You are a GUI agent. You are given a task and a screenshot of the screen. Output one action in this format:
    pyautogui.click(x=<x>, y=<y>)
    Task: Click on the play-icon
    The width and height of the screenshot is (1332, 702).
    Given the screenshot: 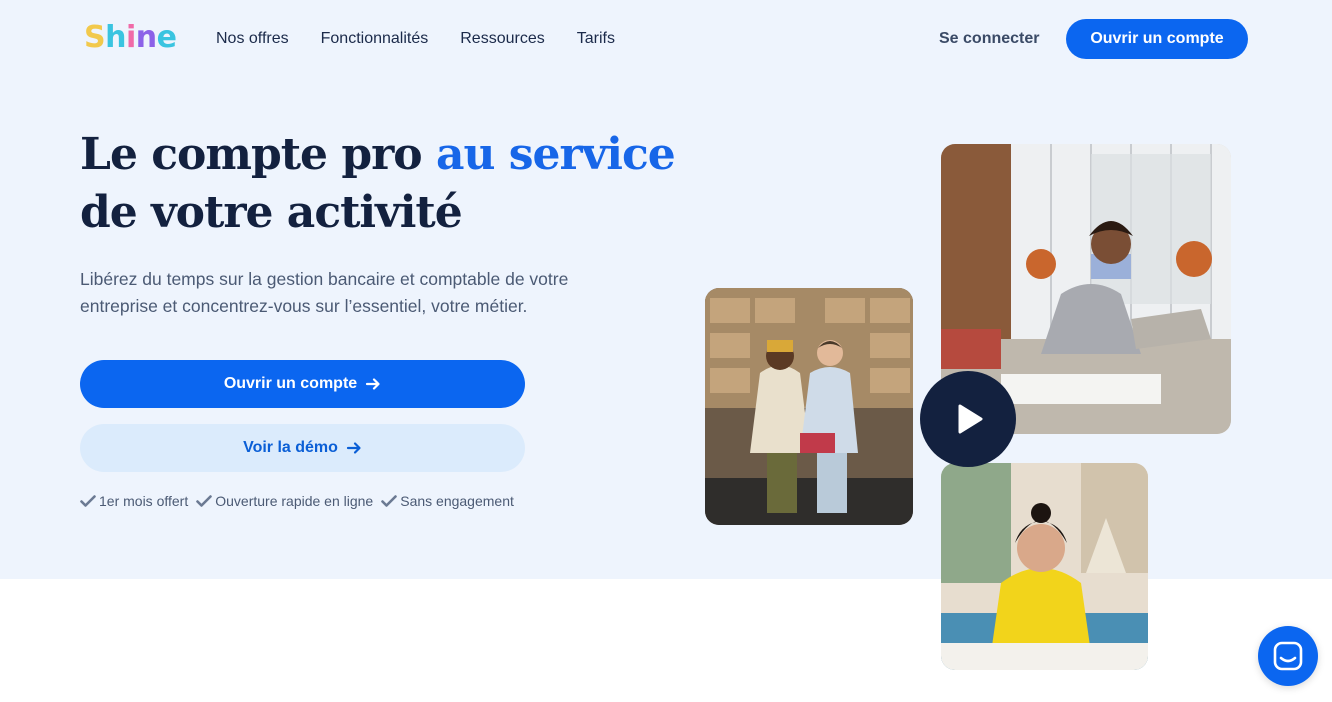 What is the action you would take?
    pyautogui.click(x=970, y=419)
    